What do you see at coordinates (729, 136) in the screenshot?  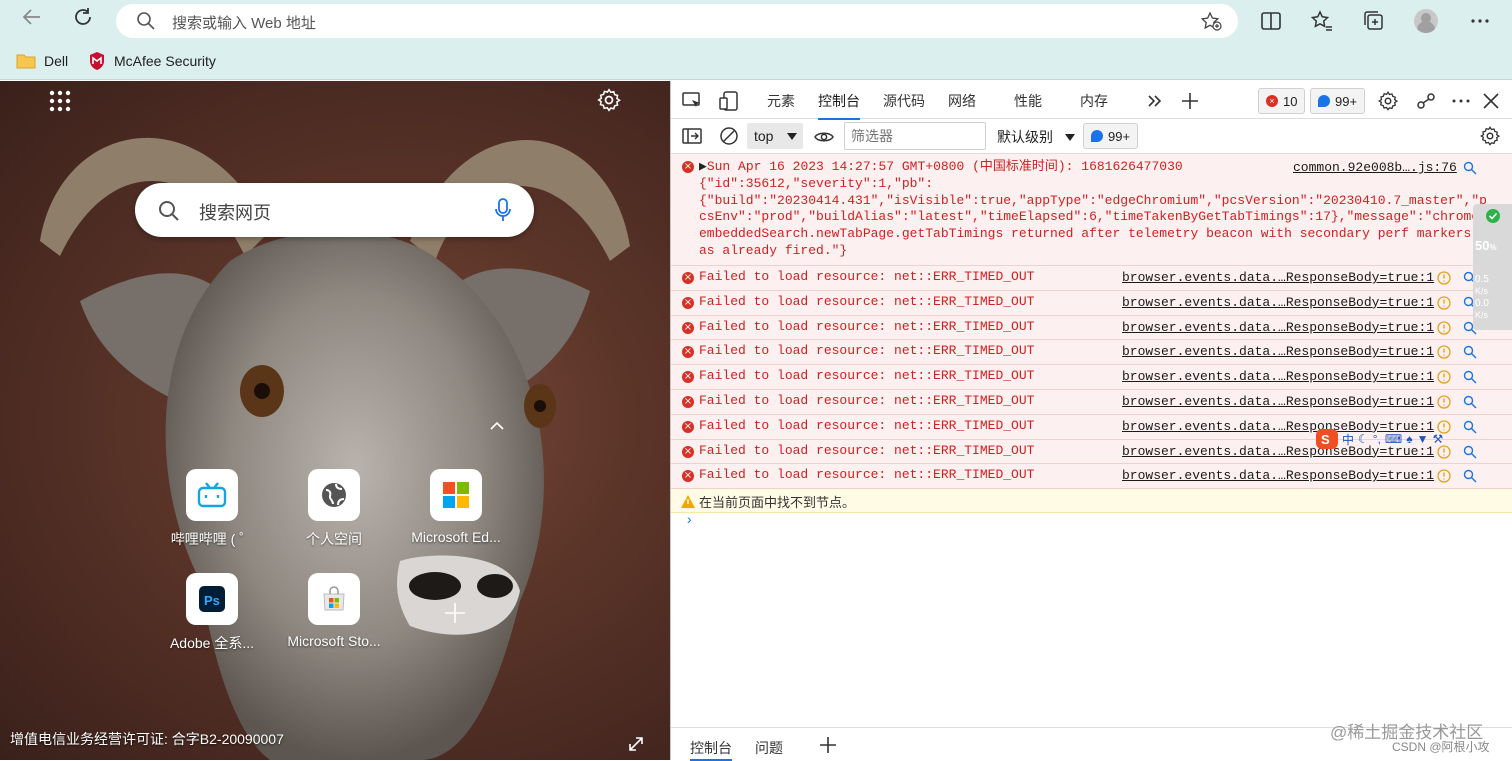 I see `clear-console-icon` at bounding box center [729, 136].